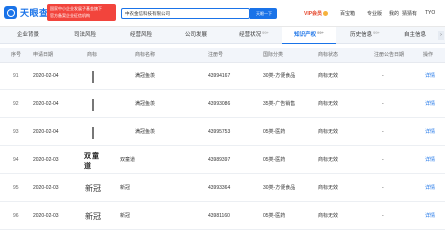 This screenshot has height=240, width=445. Describe the element at coordinates (10, 12) in the screenshot. I see `logo-eye-icon` at that location.